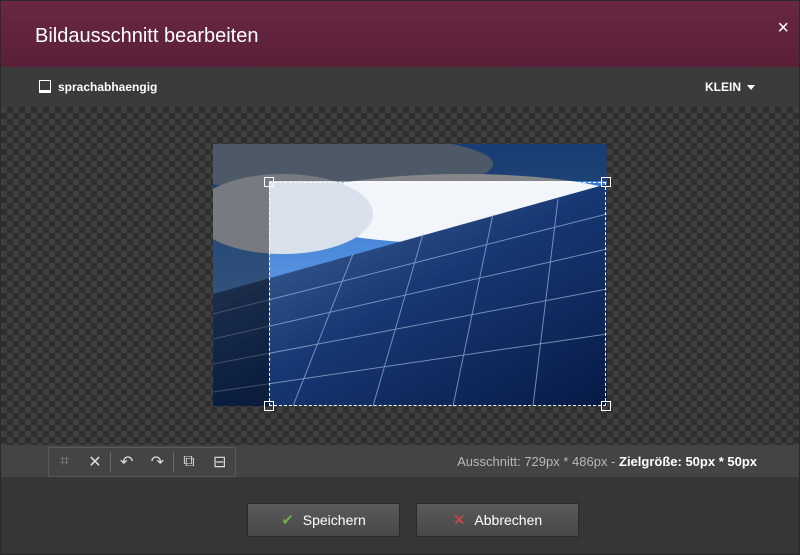 This screenshot has width=800, height=555. I want to click on chevron-down-icon, so click(751, 88).